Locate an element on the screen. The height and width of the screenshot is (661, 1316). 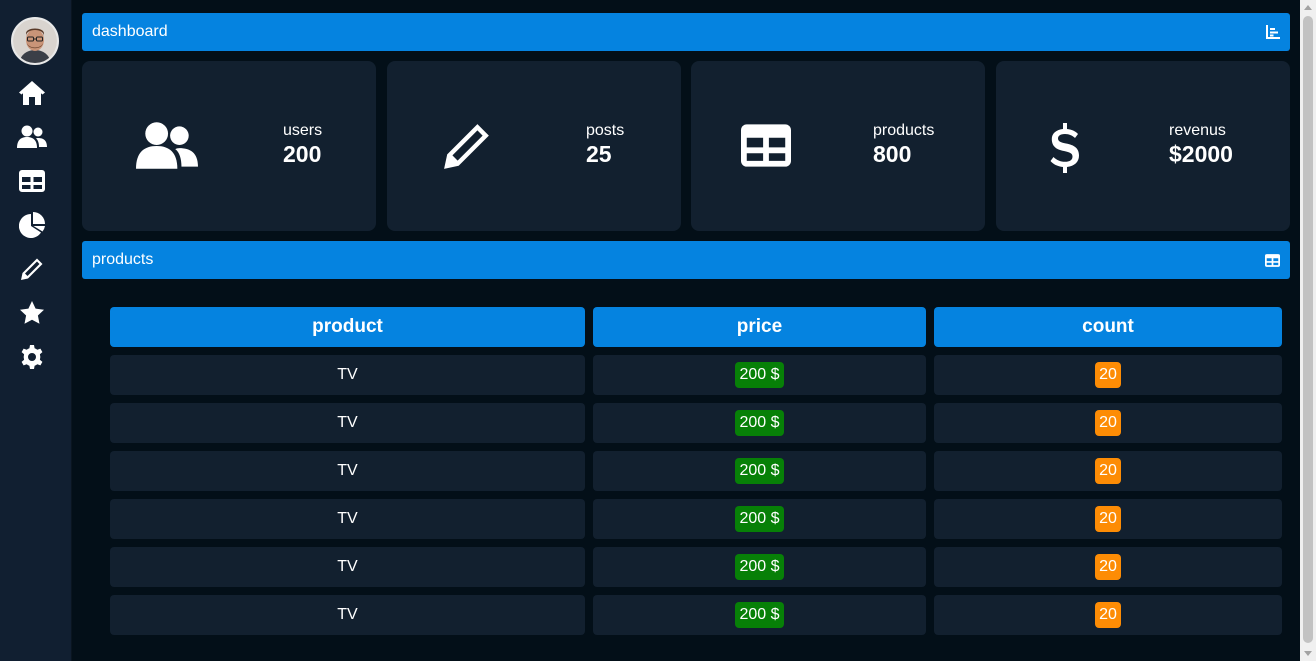
sidebar-item-charts is located at coordinates (32, 225).